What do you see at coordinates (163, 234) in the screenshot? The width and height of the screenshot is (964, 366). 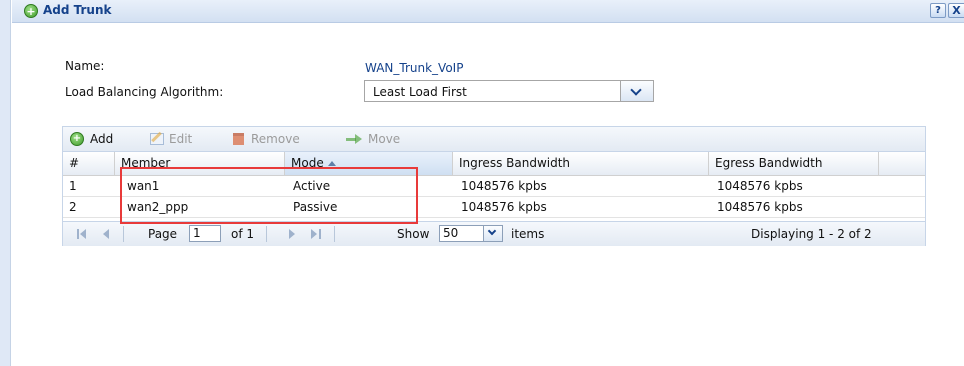 I see `page-label: Page` at bounding box center [163, 234].